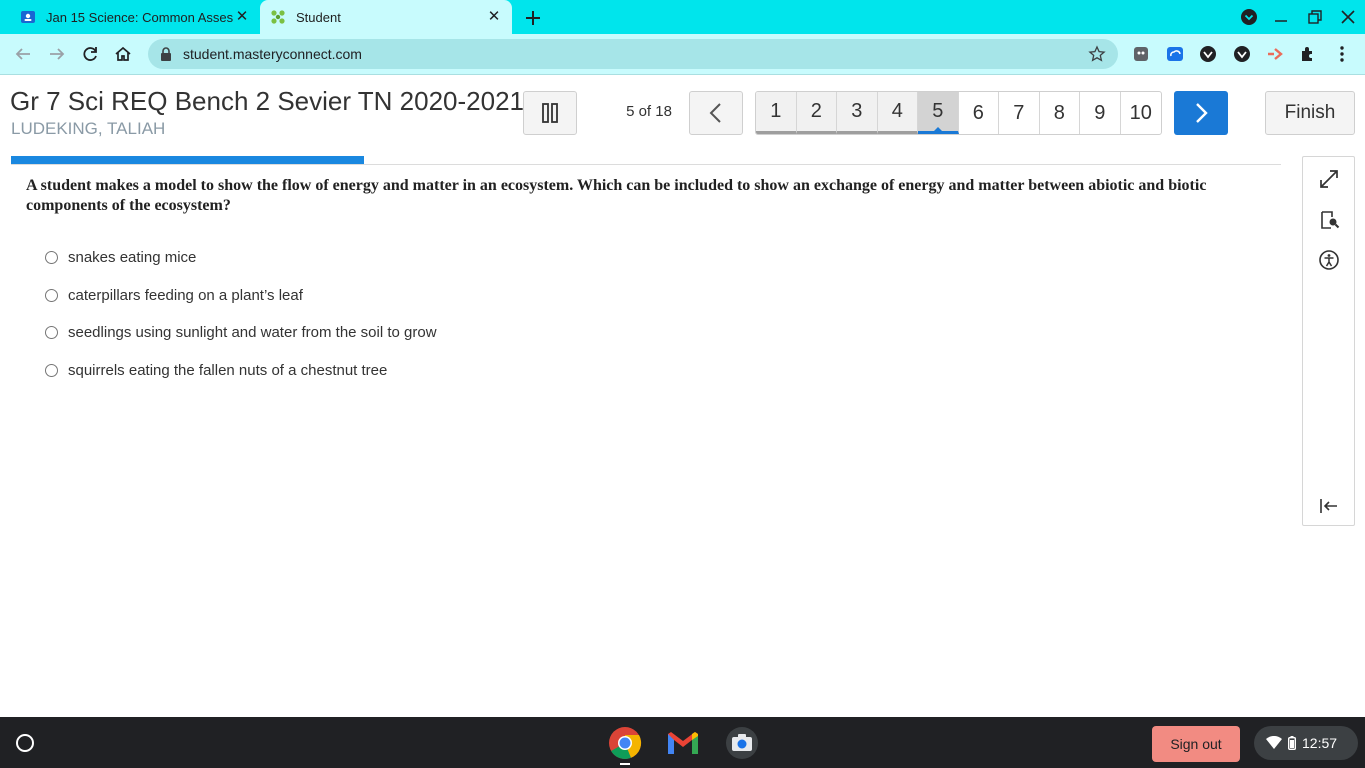 This screenshot has width=1365, height=768. I want to click on lock-icon, so click(166, 54).